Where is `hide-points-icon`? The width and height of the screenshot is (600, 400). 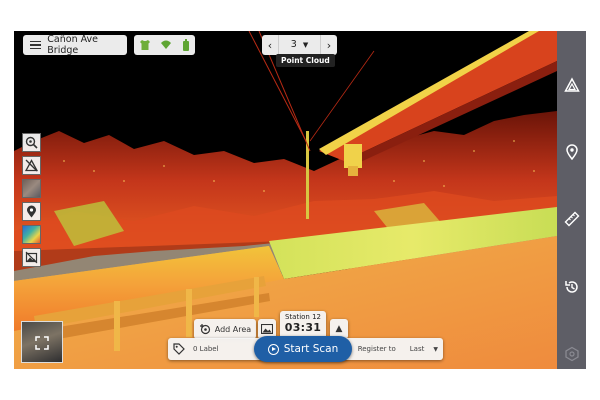
hide-points-icon is located at coordinates (31, 165).